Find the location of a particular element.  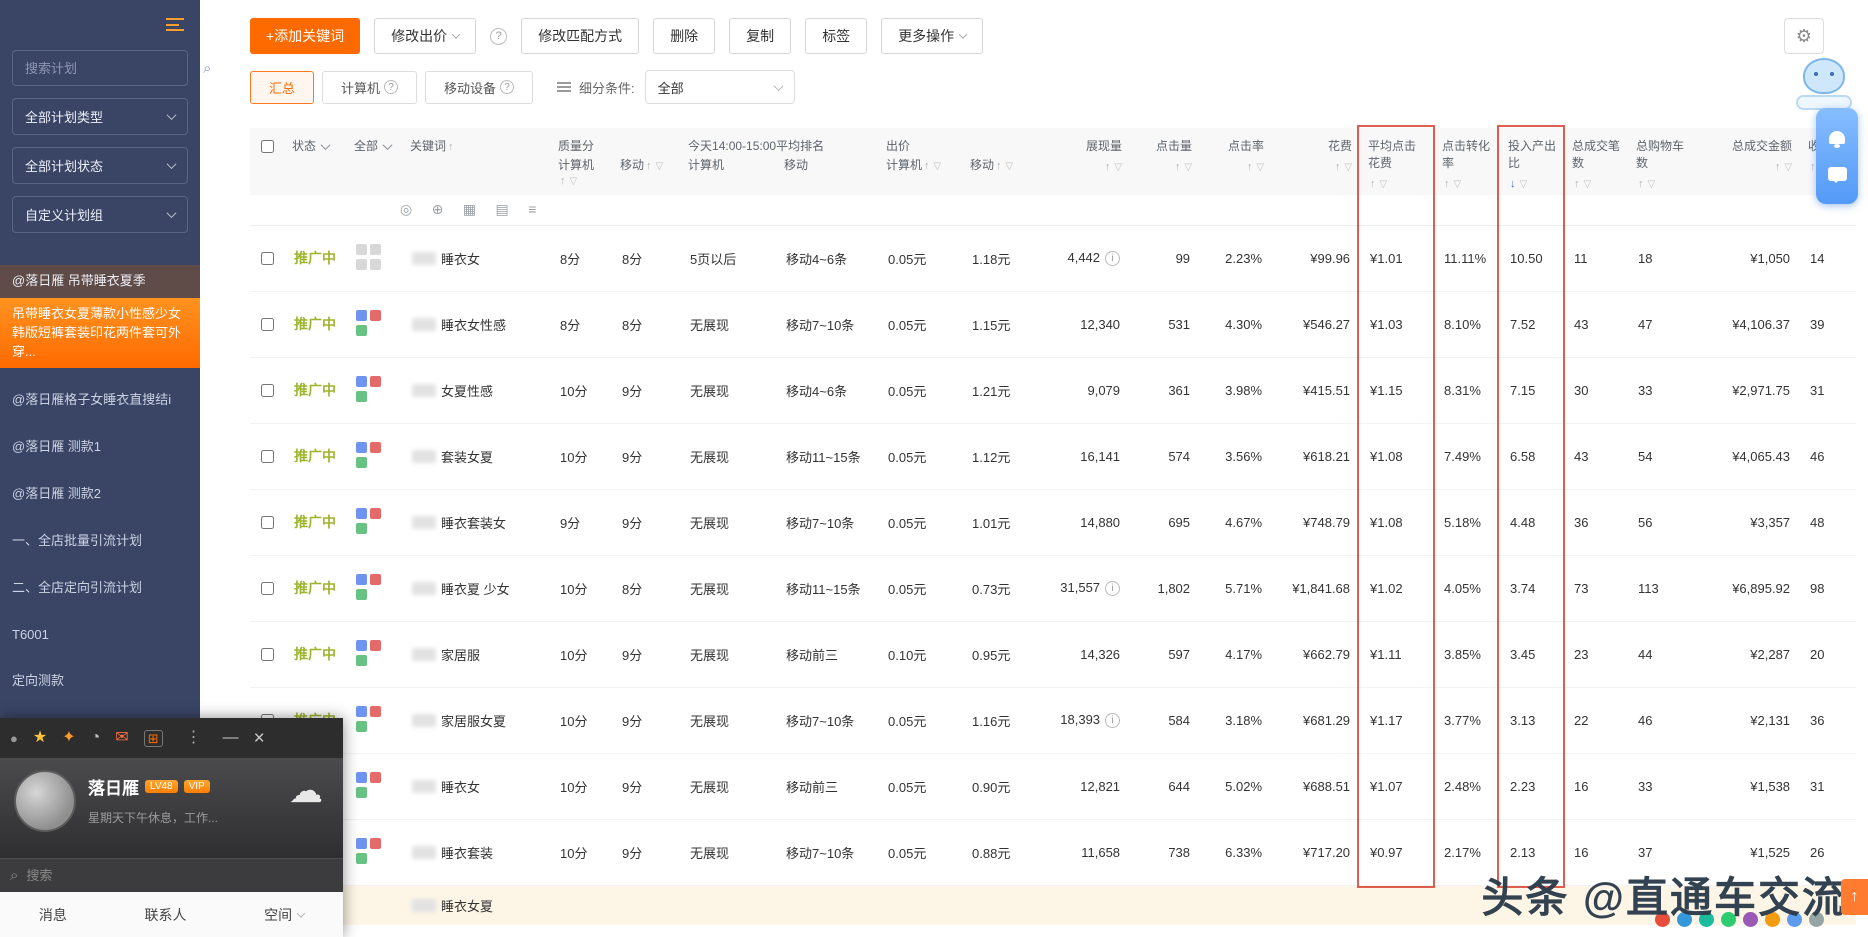

close-icon: × is located at coordinates (259, 738).